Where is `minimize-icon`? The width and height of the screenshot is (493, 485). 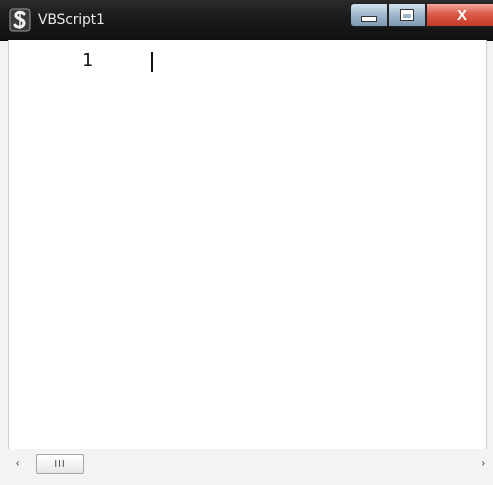
minimize-icon is located at coordinates (369, 19).